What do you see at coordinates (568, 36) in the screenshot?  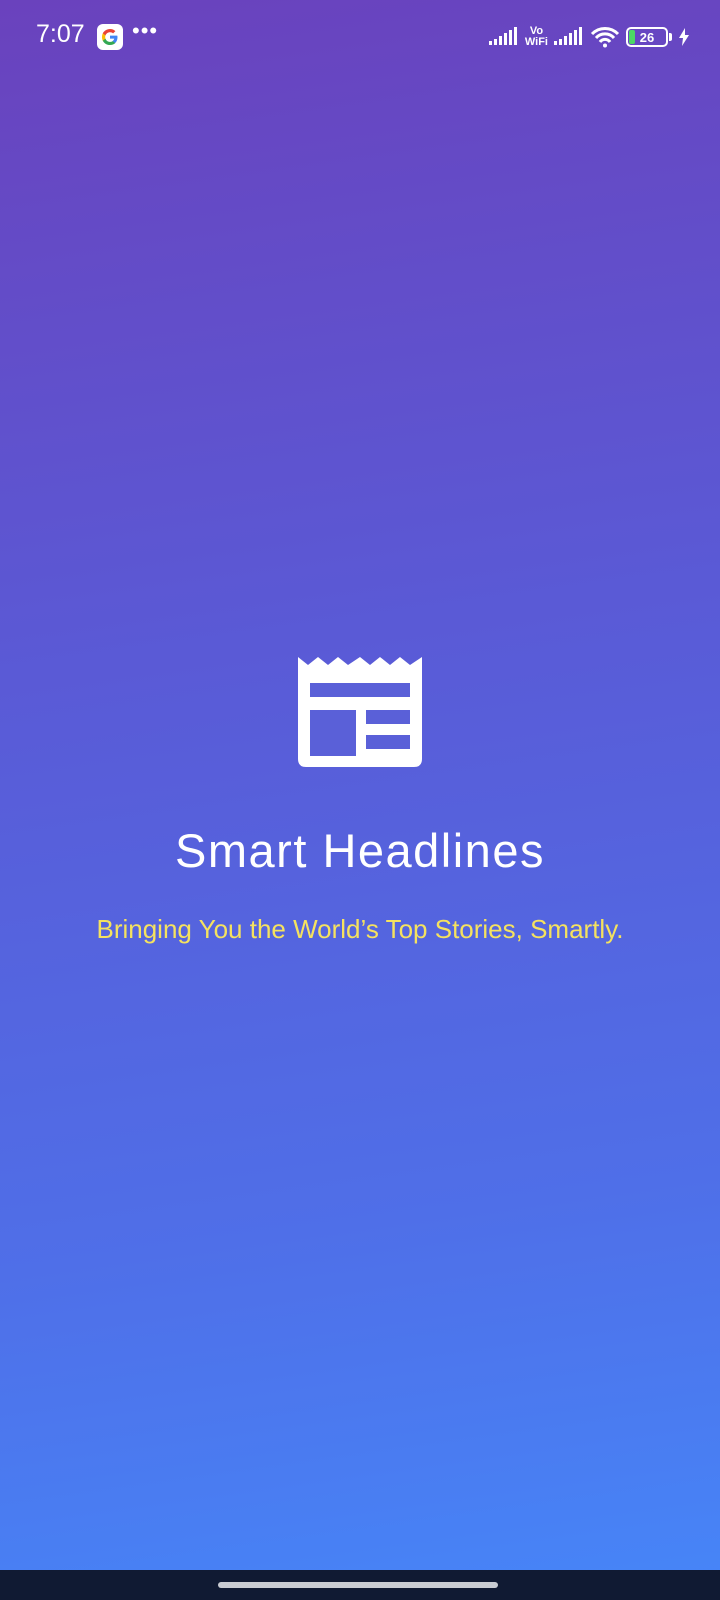 I see `cellular-signal-2-icon` at bounding box center [568, 36].